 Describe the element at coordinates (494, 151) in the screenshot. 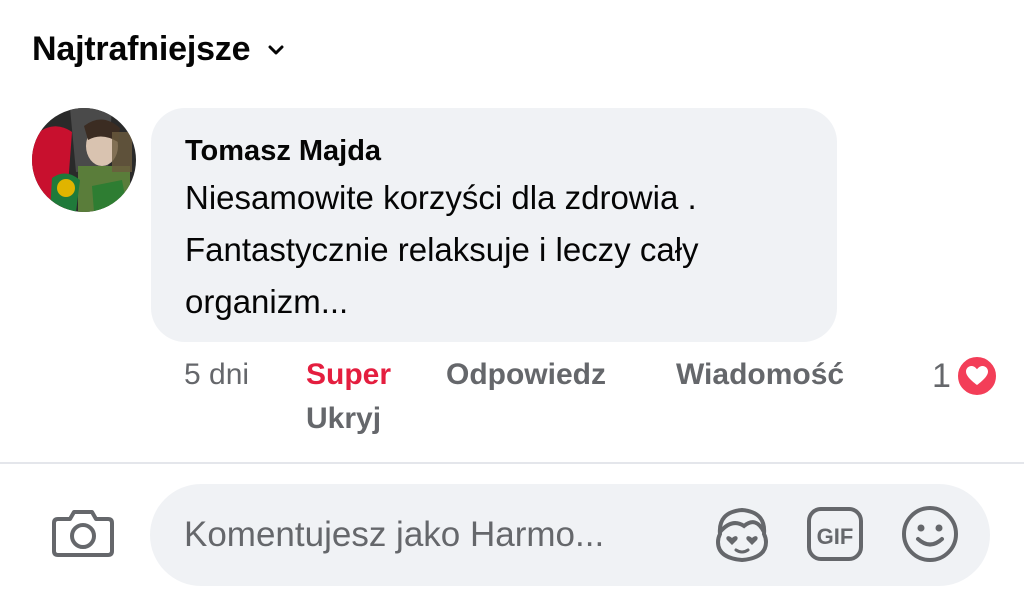

I see `comment-author: Tomasz Majda` at that location.